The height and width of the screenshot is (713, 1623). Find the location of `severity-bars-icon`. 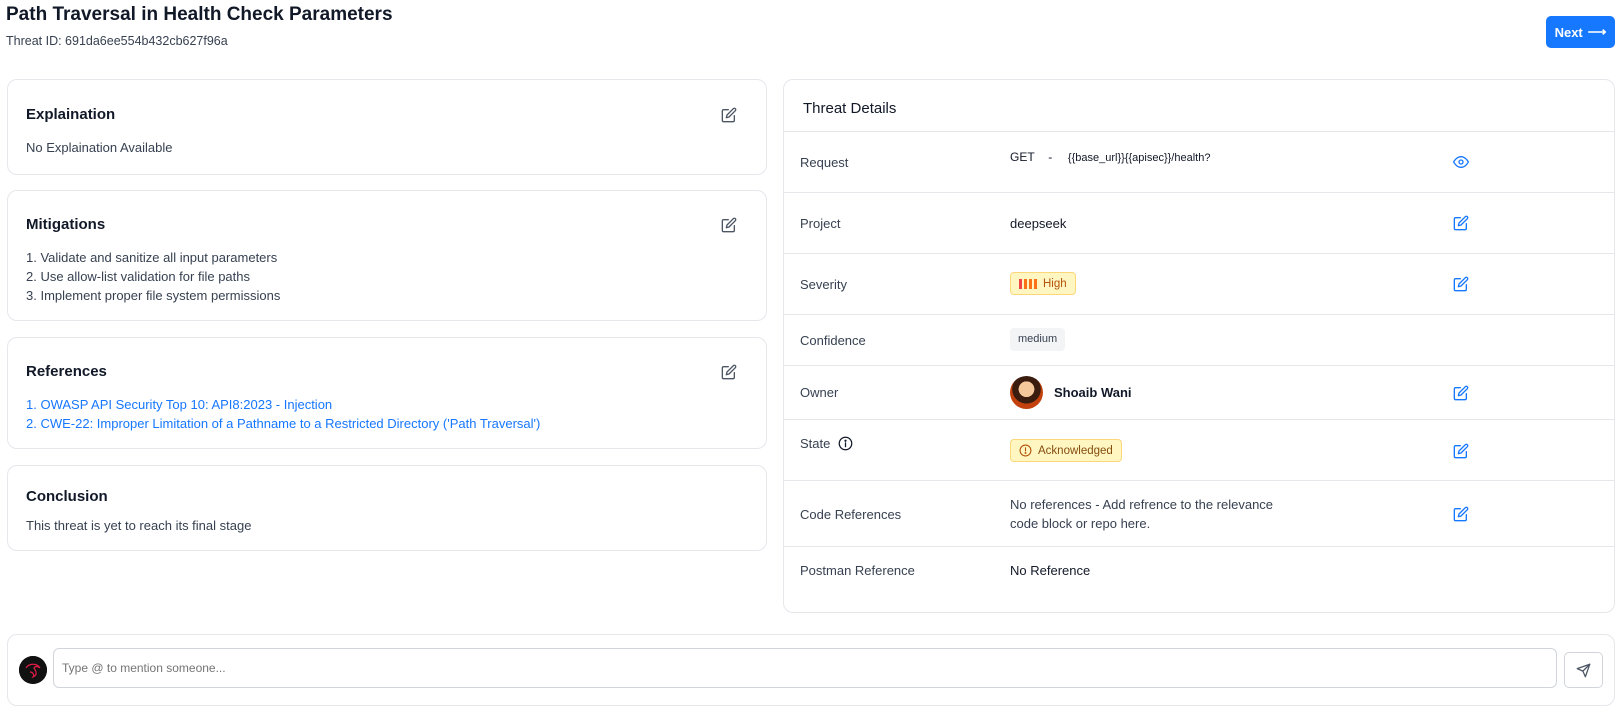

severity-bars-icon is located at coordinates (1028, 283).